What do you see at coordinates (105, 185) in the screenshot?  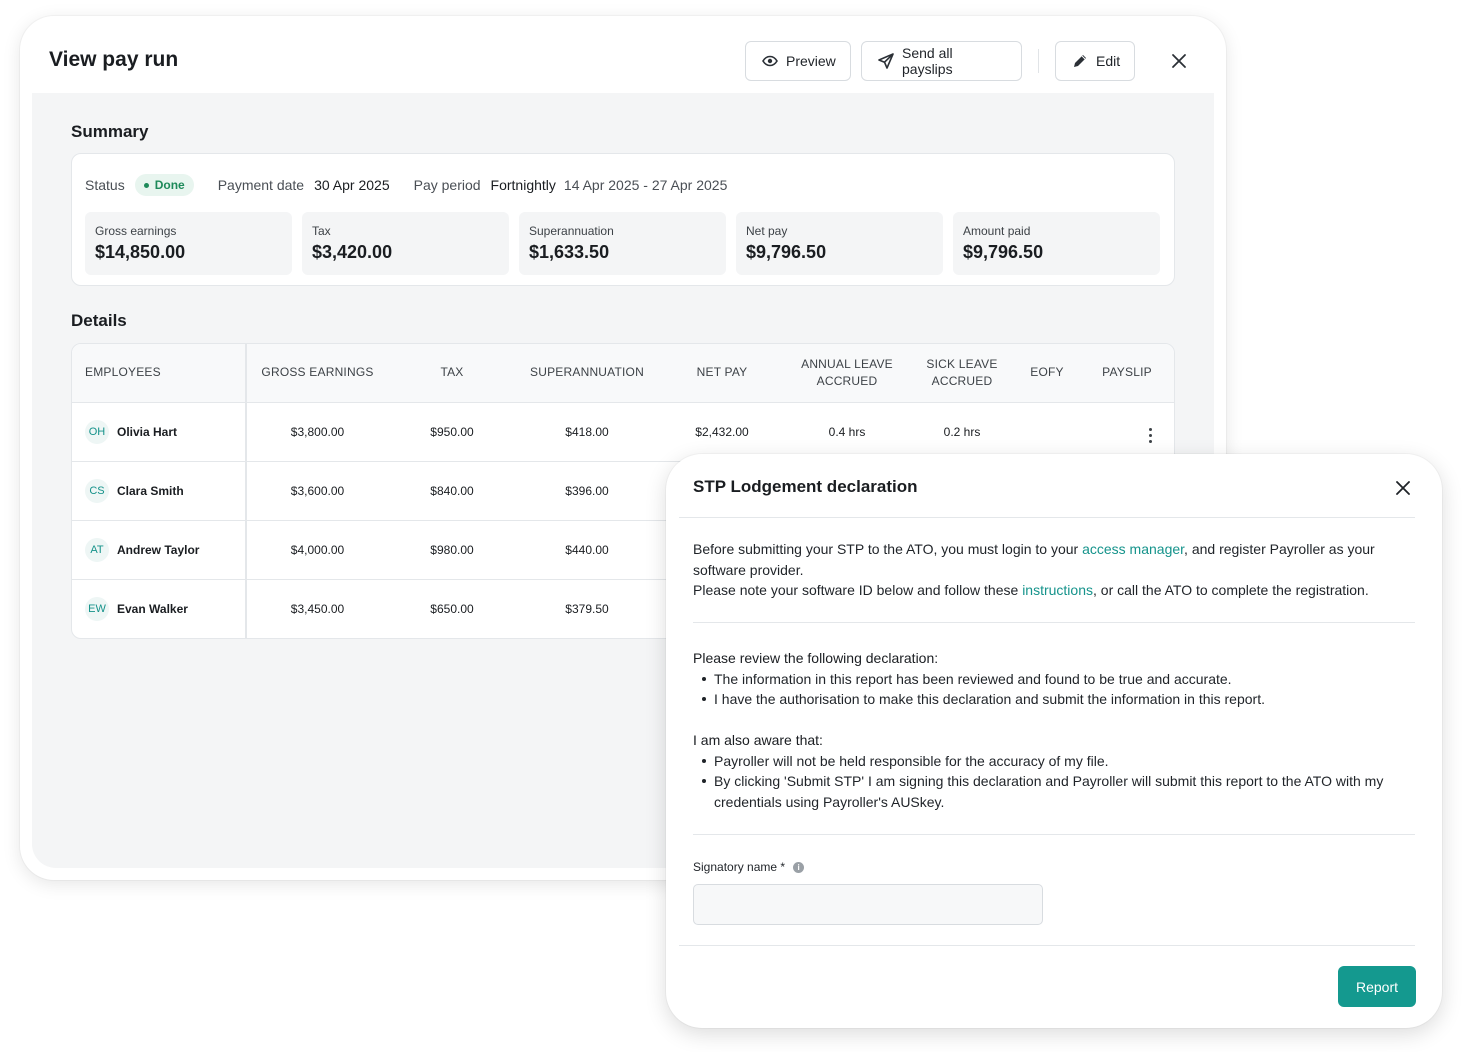 I see `status-label: Status` at bounding box center [105, 185].